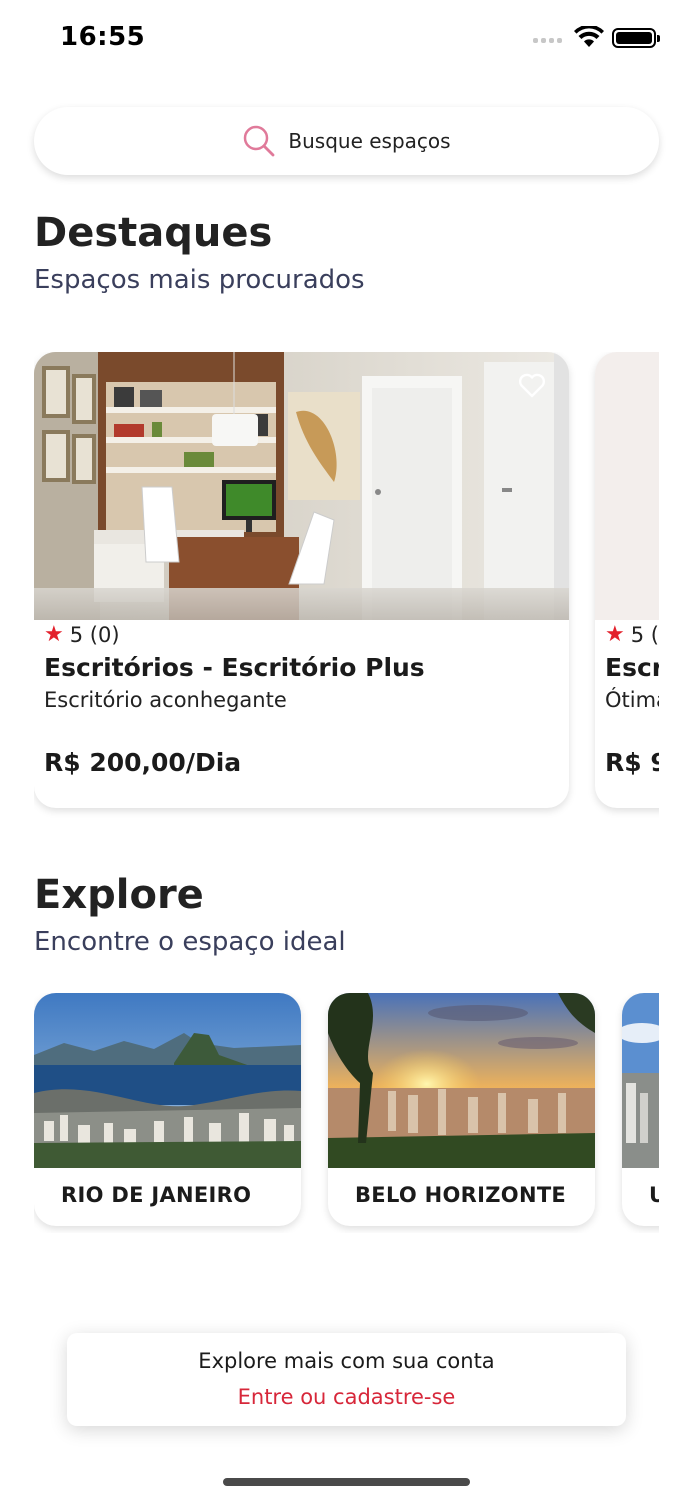  I want to click on space-title: Escritórios - Escritório Plus, so click(234, 667).